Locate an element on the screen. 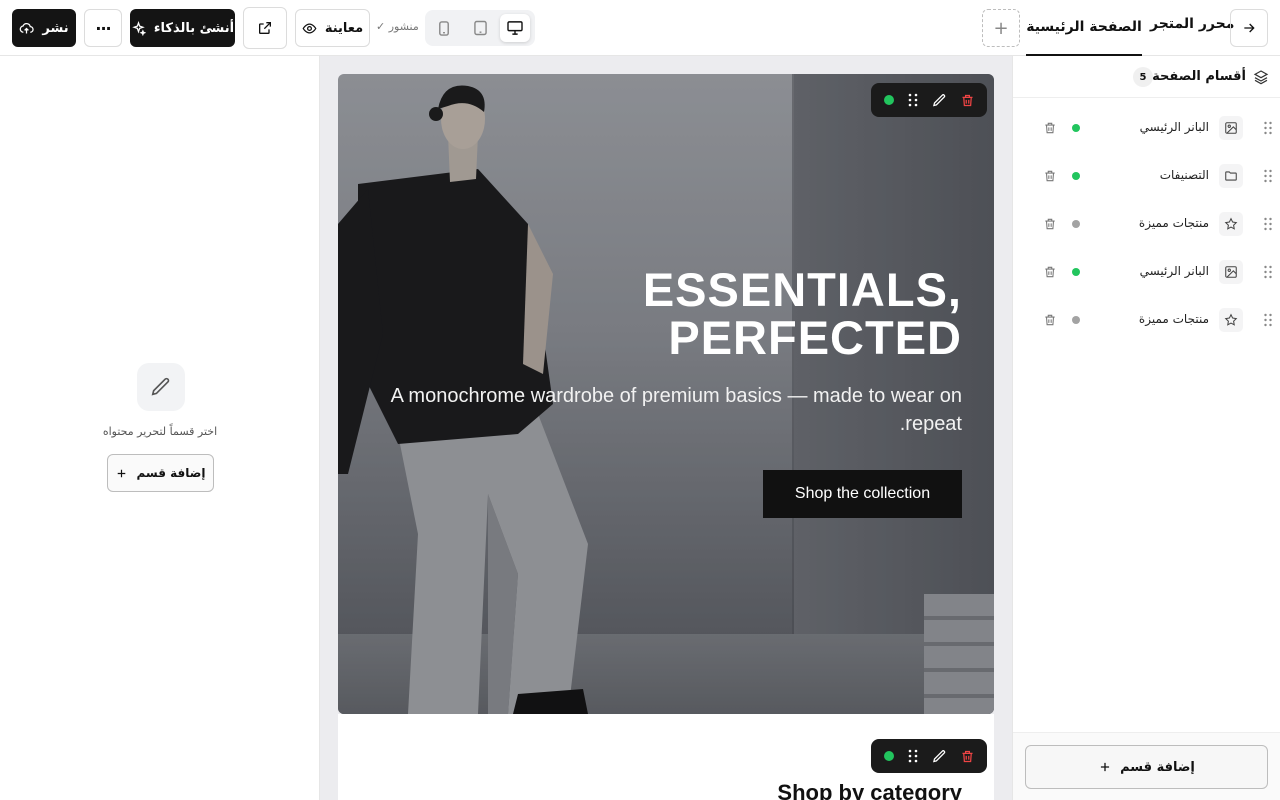  category-section-title: Shop by category is located at coordinates (869, 790).